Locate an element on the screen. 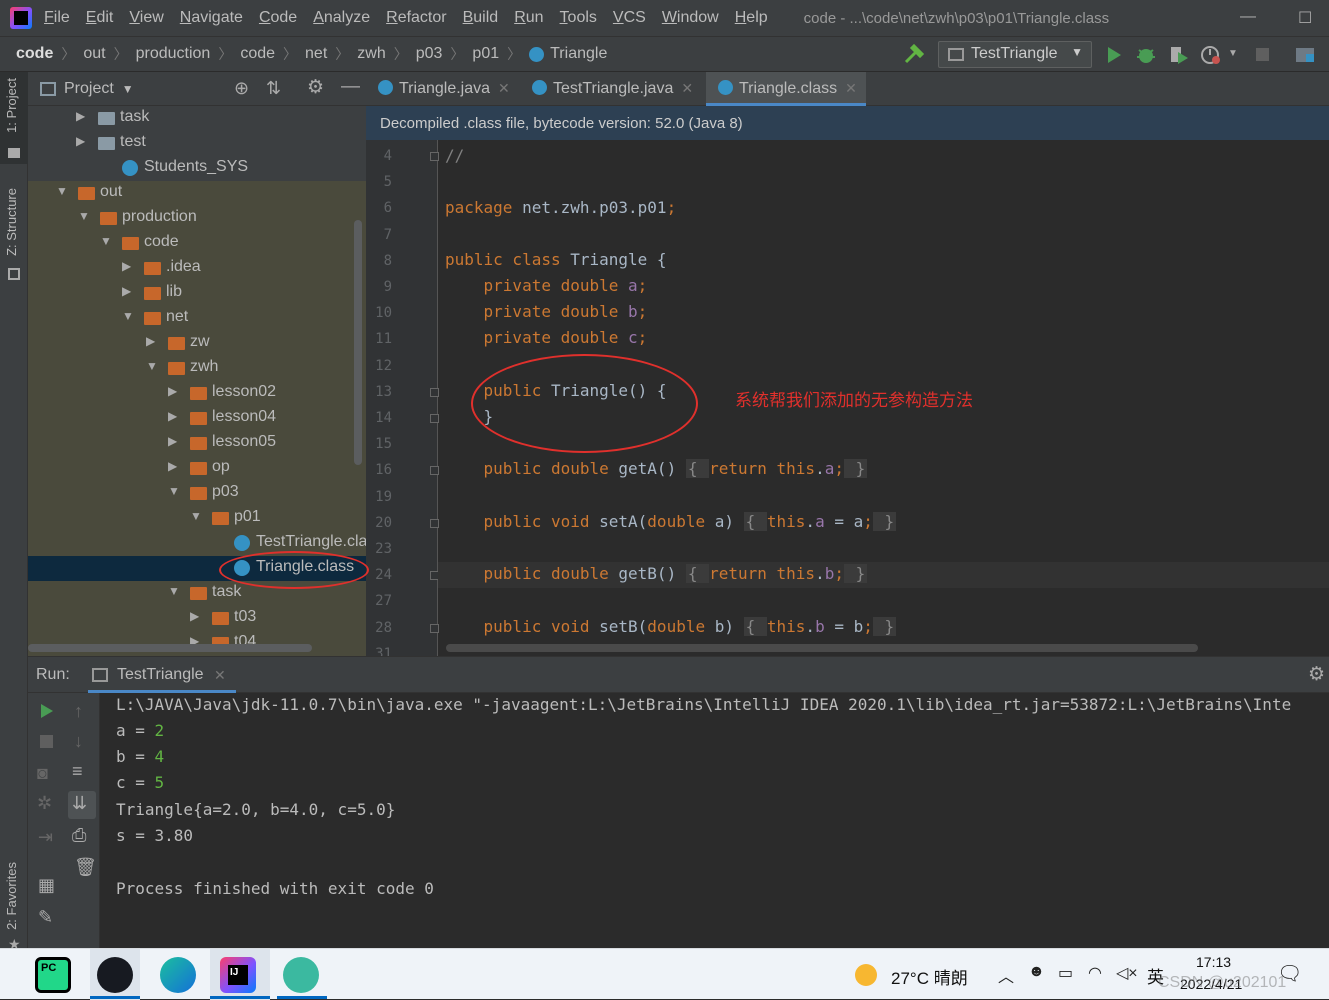  tab-testtriangle-java: TestTriangle.java ✕ is located at coordinates (617, 89).